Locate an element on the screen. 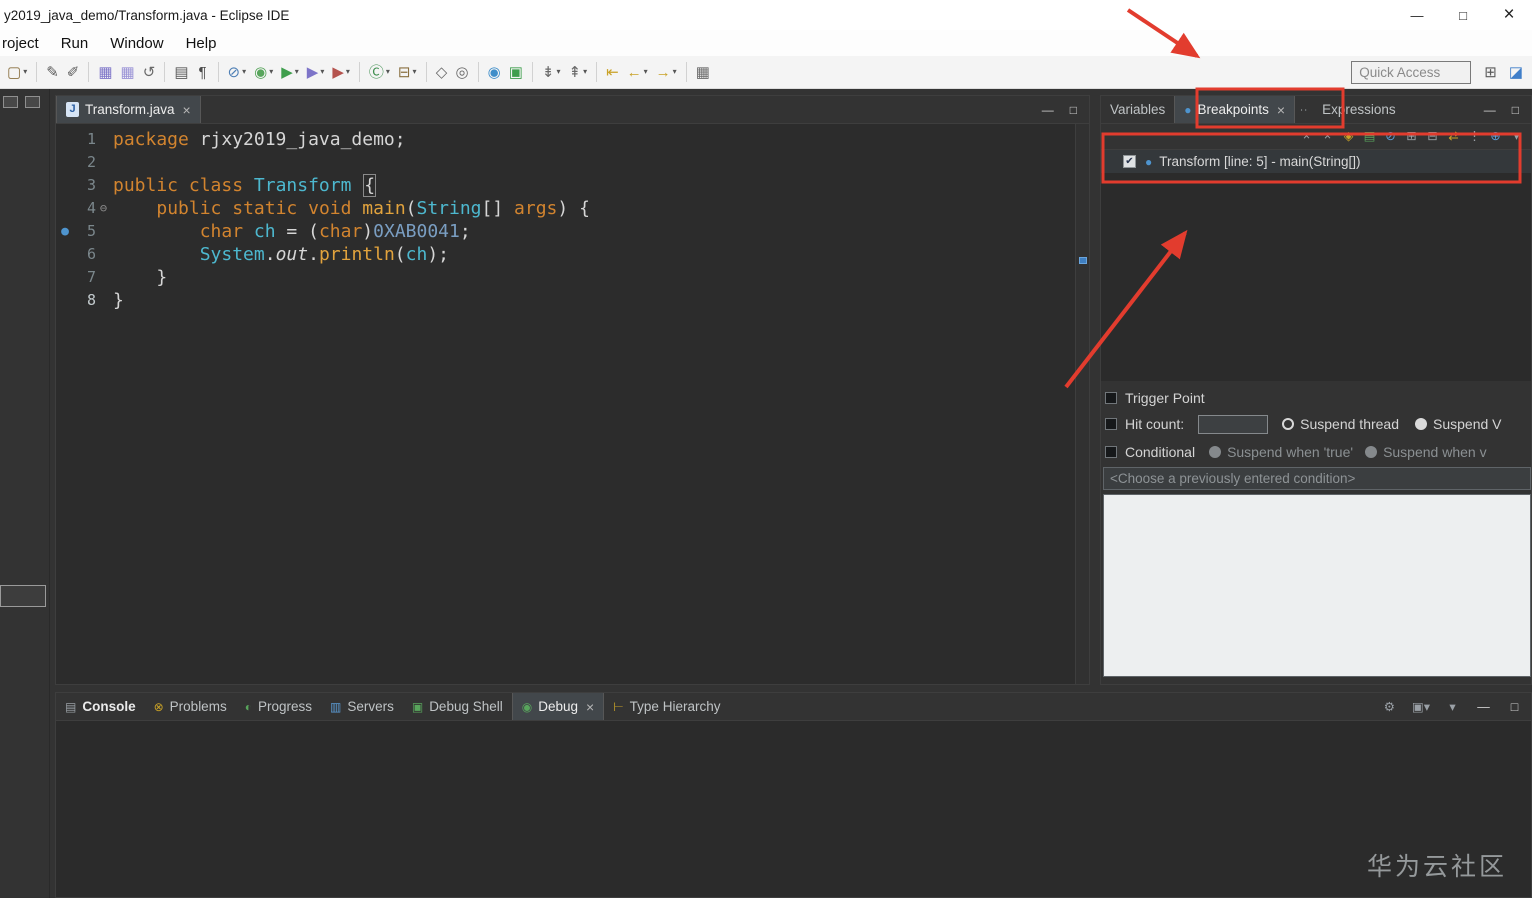  gutter-breakpoint-column is located at coordinates (65, 277).